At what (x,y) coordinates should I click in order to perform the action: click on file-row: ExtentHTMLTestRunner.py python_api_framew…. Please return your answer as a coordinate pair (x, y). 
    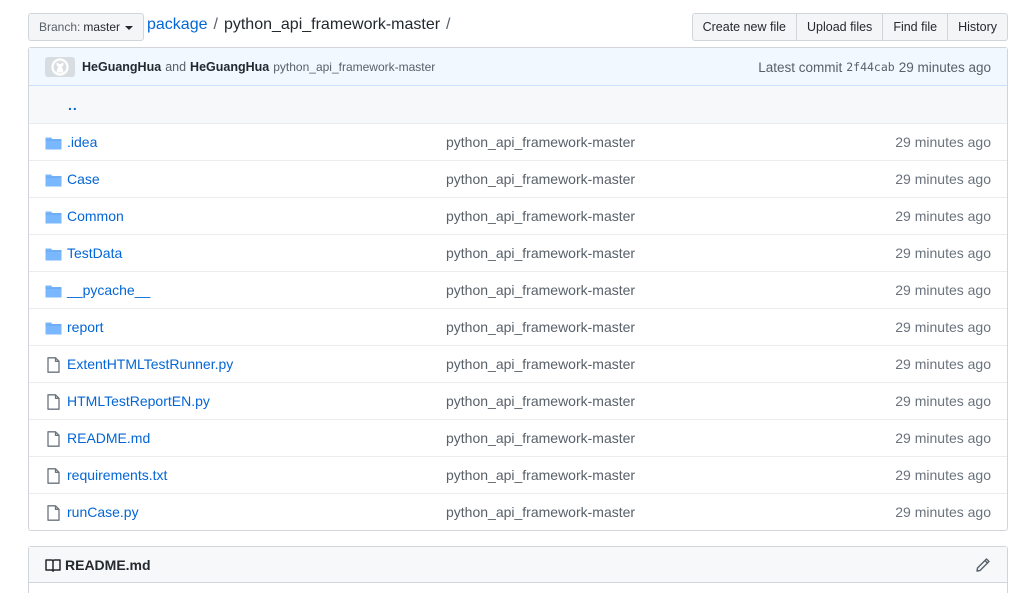
    Looking at the image, I should click on (518, 363).